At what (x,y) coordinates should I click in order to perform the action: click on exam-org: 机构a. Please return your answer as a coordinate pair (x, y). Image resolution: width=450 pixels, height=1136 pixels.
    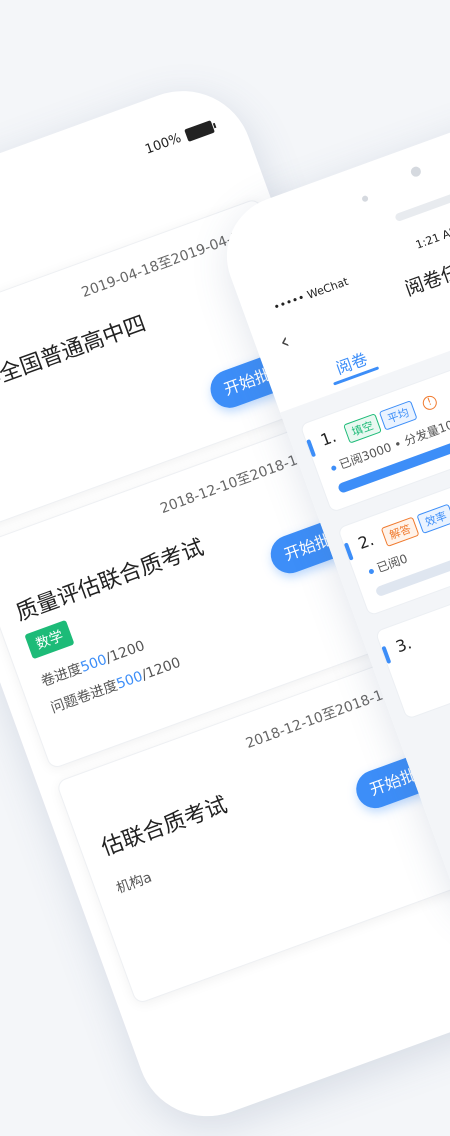
    Looking at the image, I should click on (134, 883).